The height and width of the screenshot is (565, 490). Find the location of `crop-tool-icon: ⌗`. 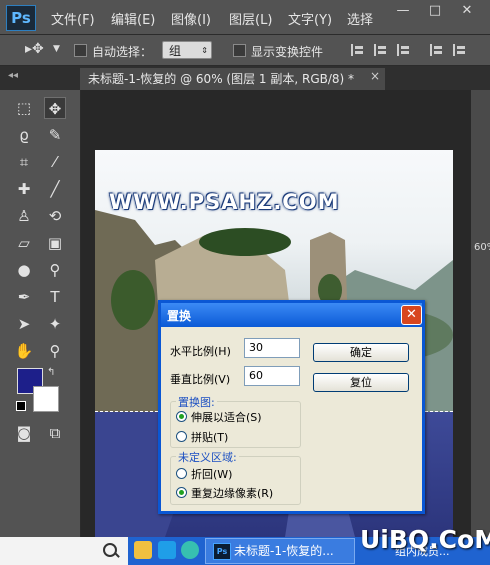

crop-tool-icon: ⌗ is located at coordinates (24, 162).